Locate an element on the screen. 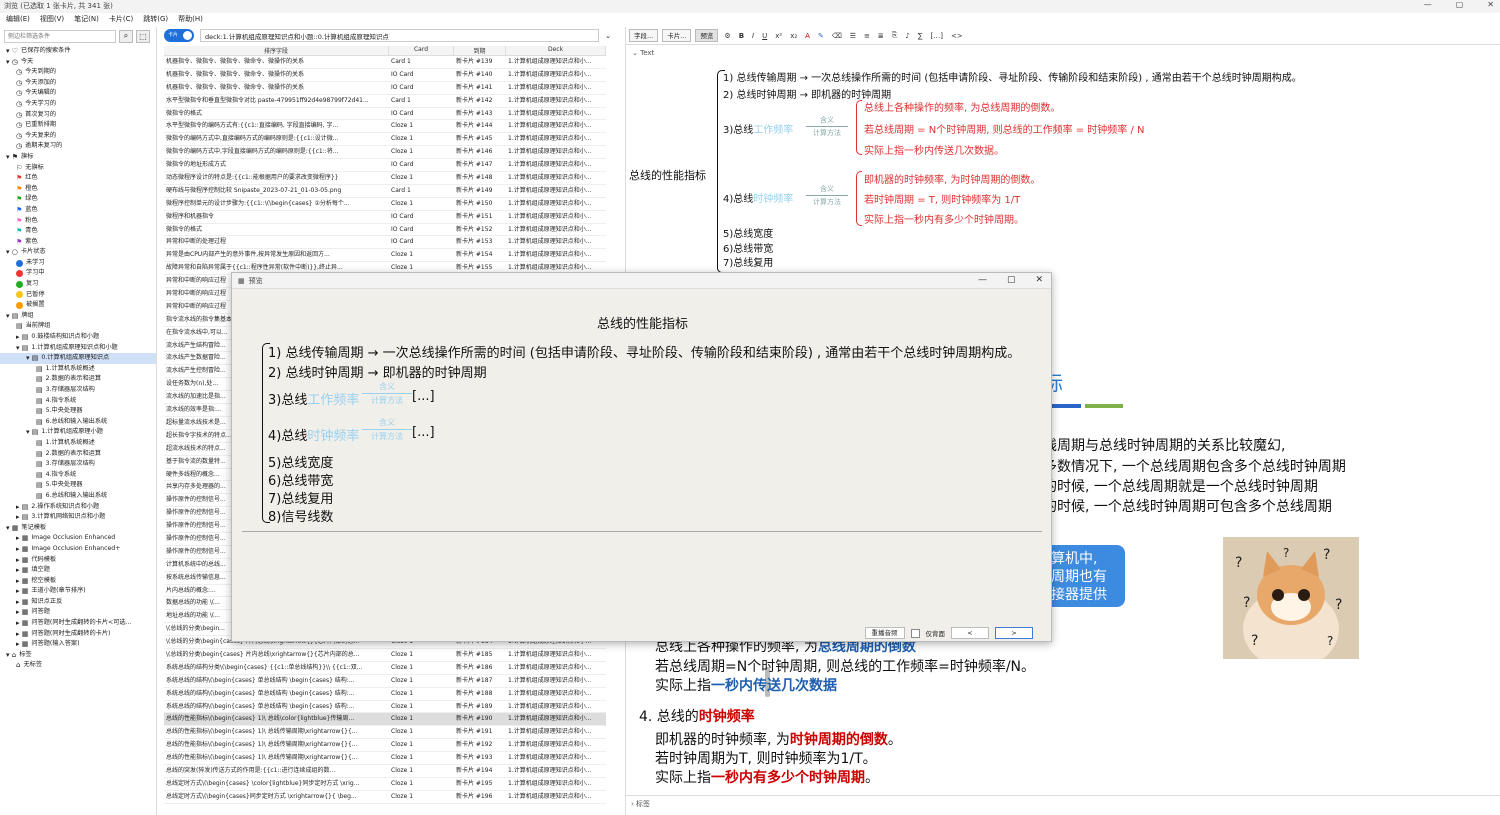 This screenshot has height=815, width=1500. sidebar-item: ⚐ 无旗标 is located at coordinates (78, 168).